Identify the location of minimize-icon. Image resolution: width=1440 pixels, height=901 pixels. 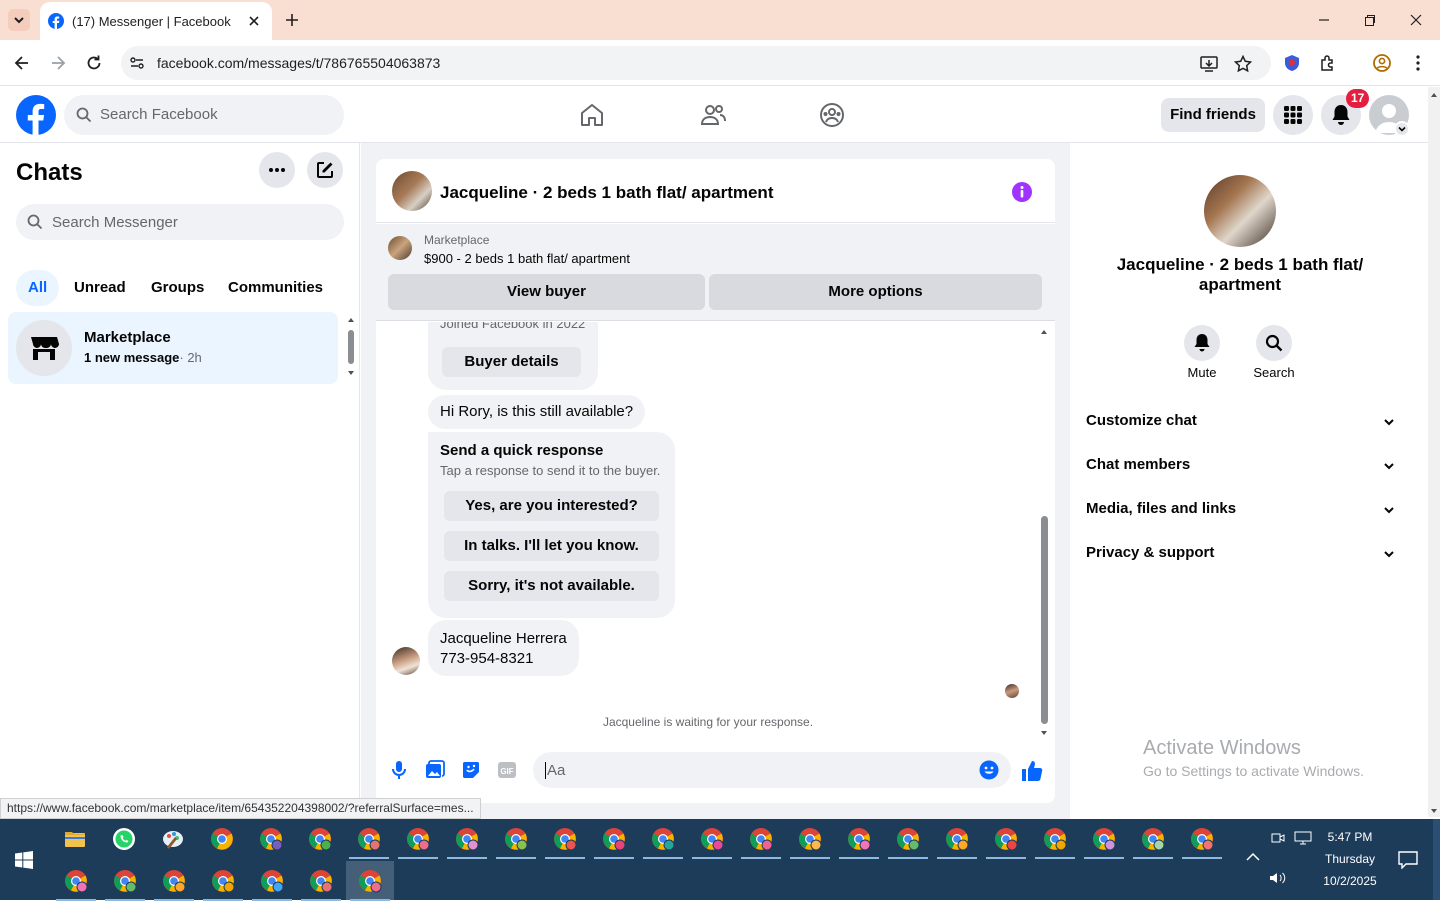
(1324, 20).